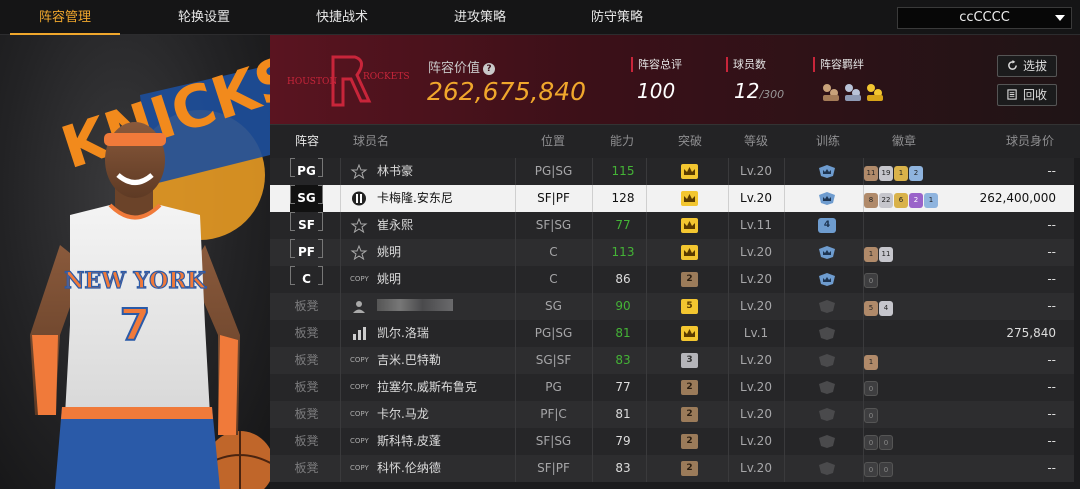  Describe the element at coordinates (828, 141) in the screenshot. I see `col-training: 训练` at that location.